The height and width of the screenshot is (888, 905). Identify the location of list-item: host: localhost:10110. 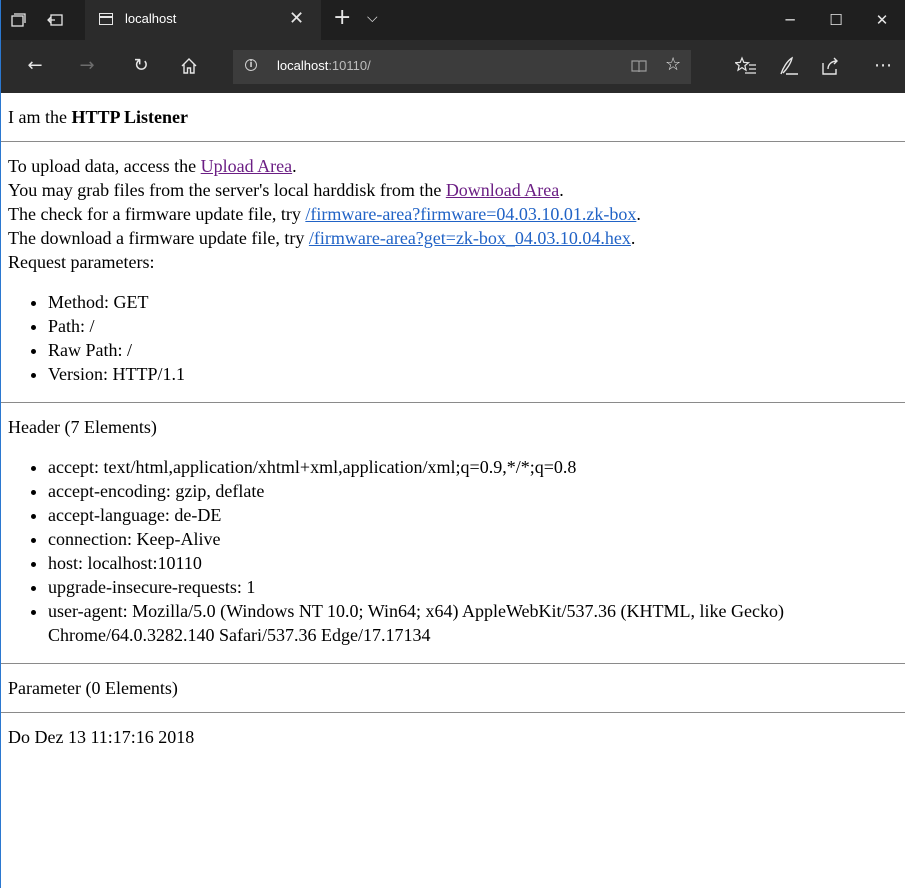
(476, 563).